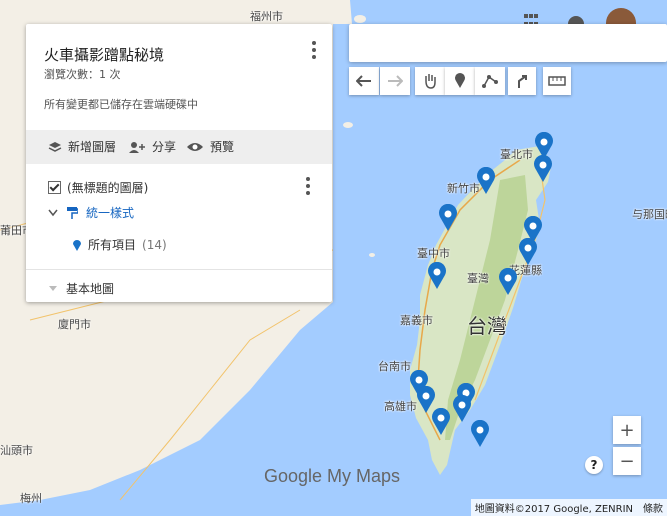 The height and width of the screenshot is (516, 667). I want to click on layer-row: (無標題的圖層), so click(98, 187).